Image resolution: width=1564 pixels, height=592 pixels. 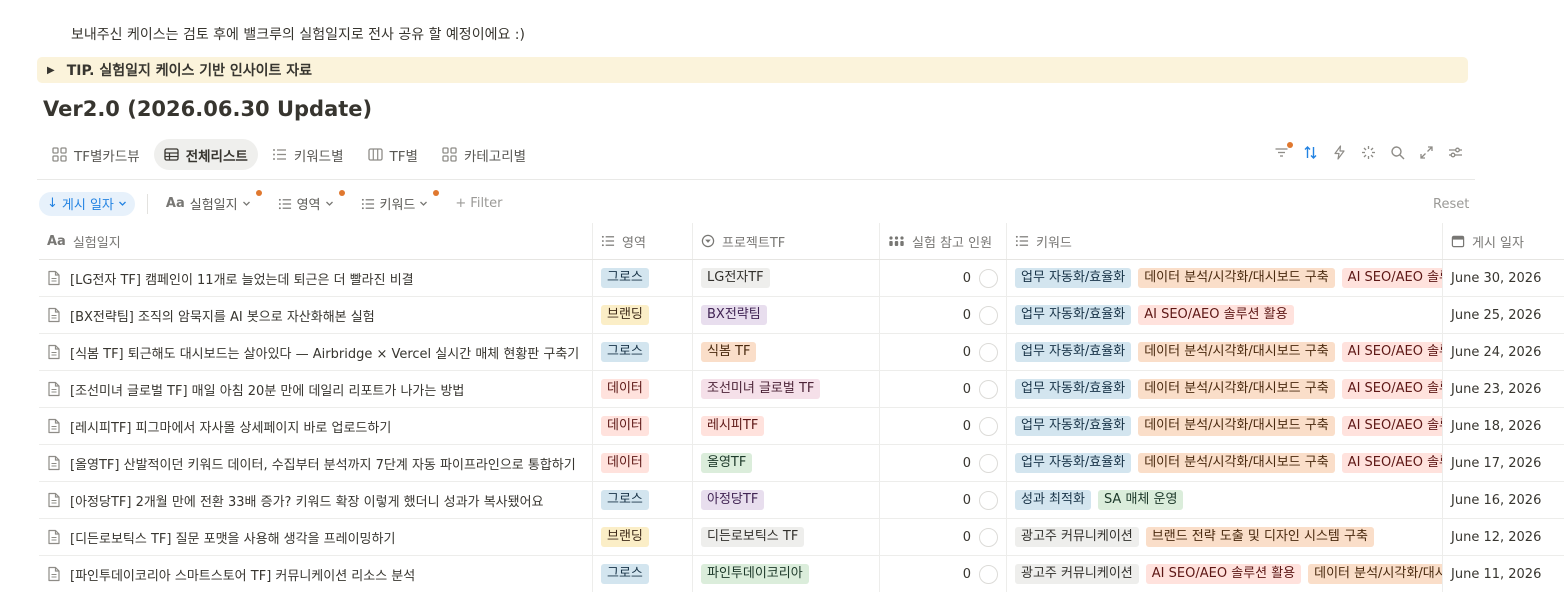 I want to click on tab-full-list: 전체리스트, so click(x=205, y=154).